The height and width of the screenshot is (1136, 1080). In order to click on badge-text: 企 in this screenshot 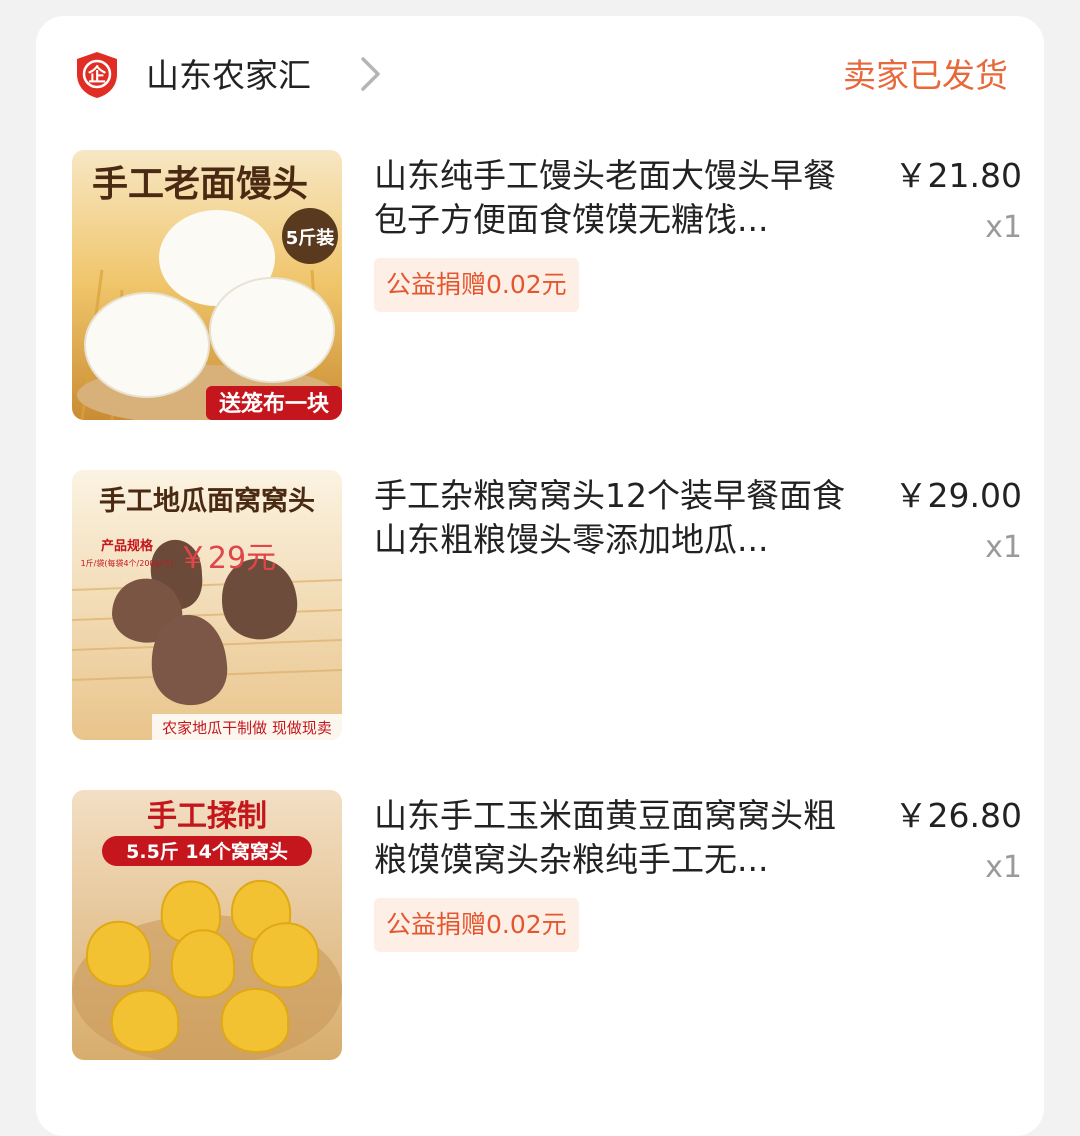, I will do `click(97, 75)`.